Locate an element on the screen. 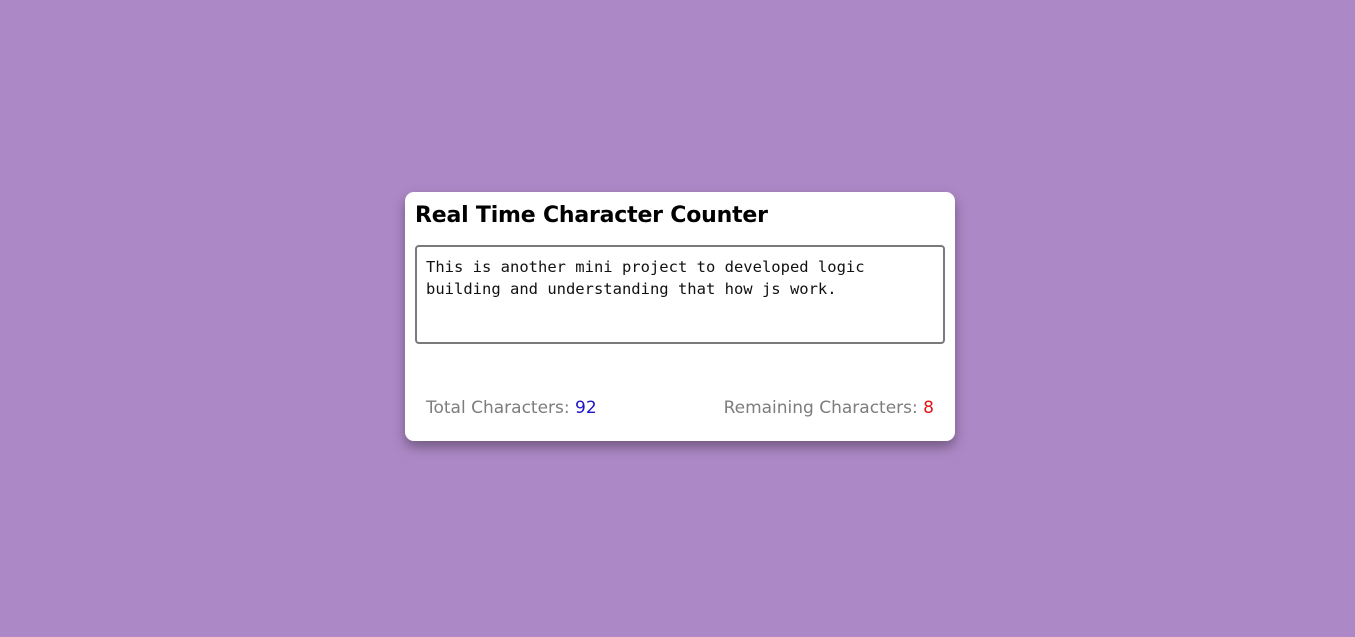 The height and width of the screenshot is (637, 1355). remaining-characters-stat: Remaining Characters: 8 is located at coordinates (829, 408).